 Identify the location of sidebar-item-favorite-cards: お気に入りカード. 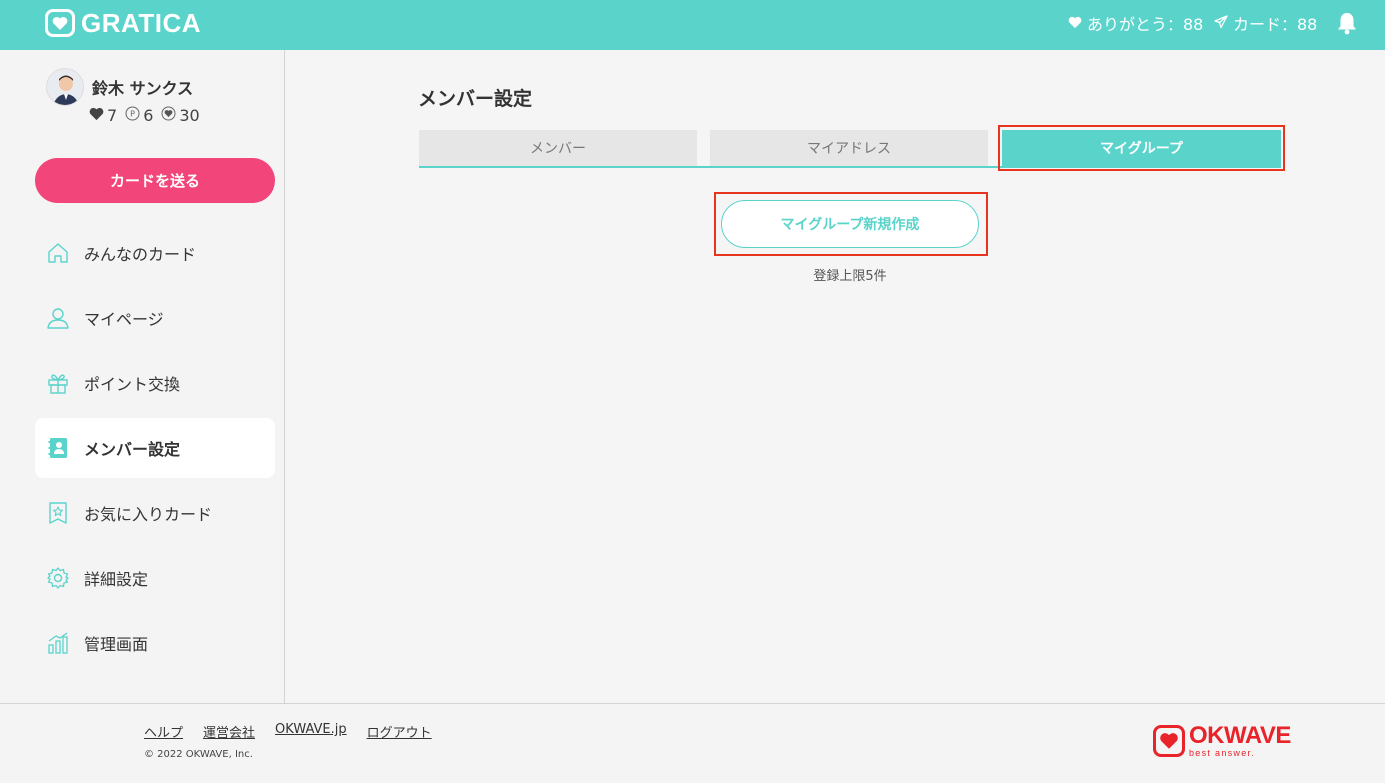
(155, 513).